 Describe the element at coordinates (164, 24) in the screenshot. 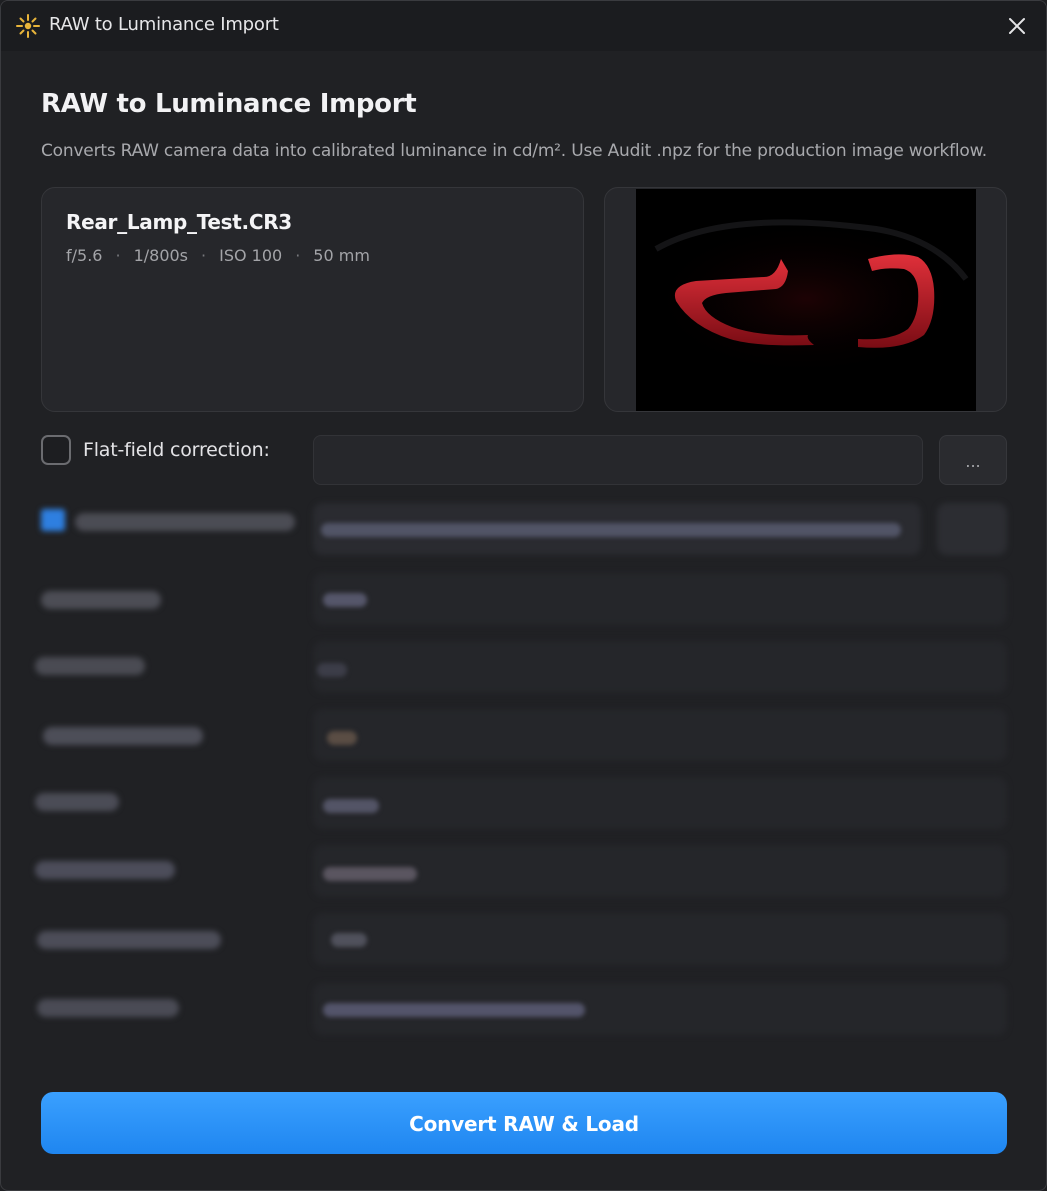

I see `window-title: RAW to Luminance Import` at that location.